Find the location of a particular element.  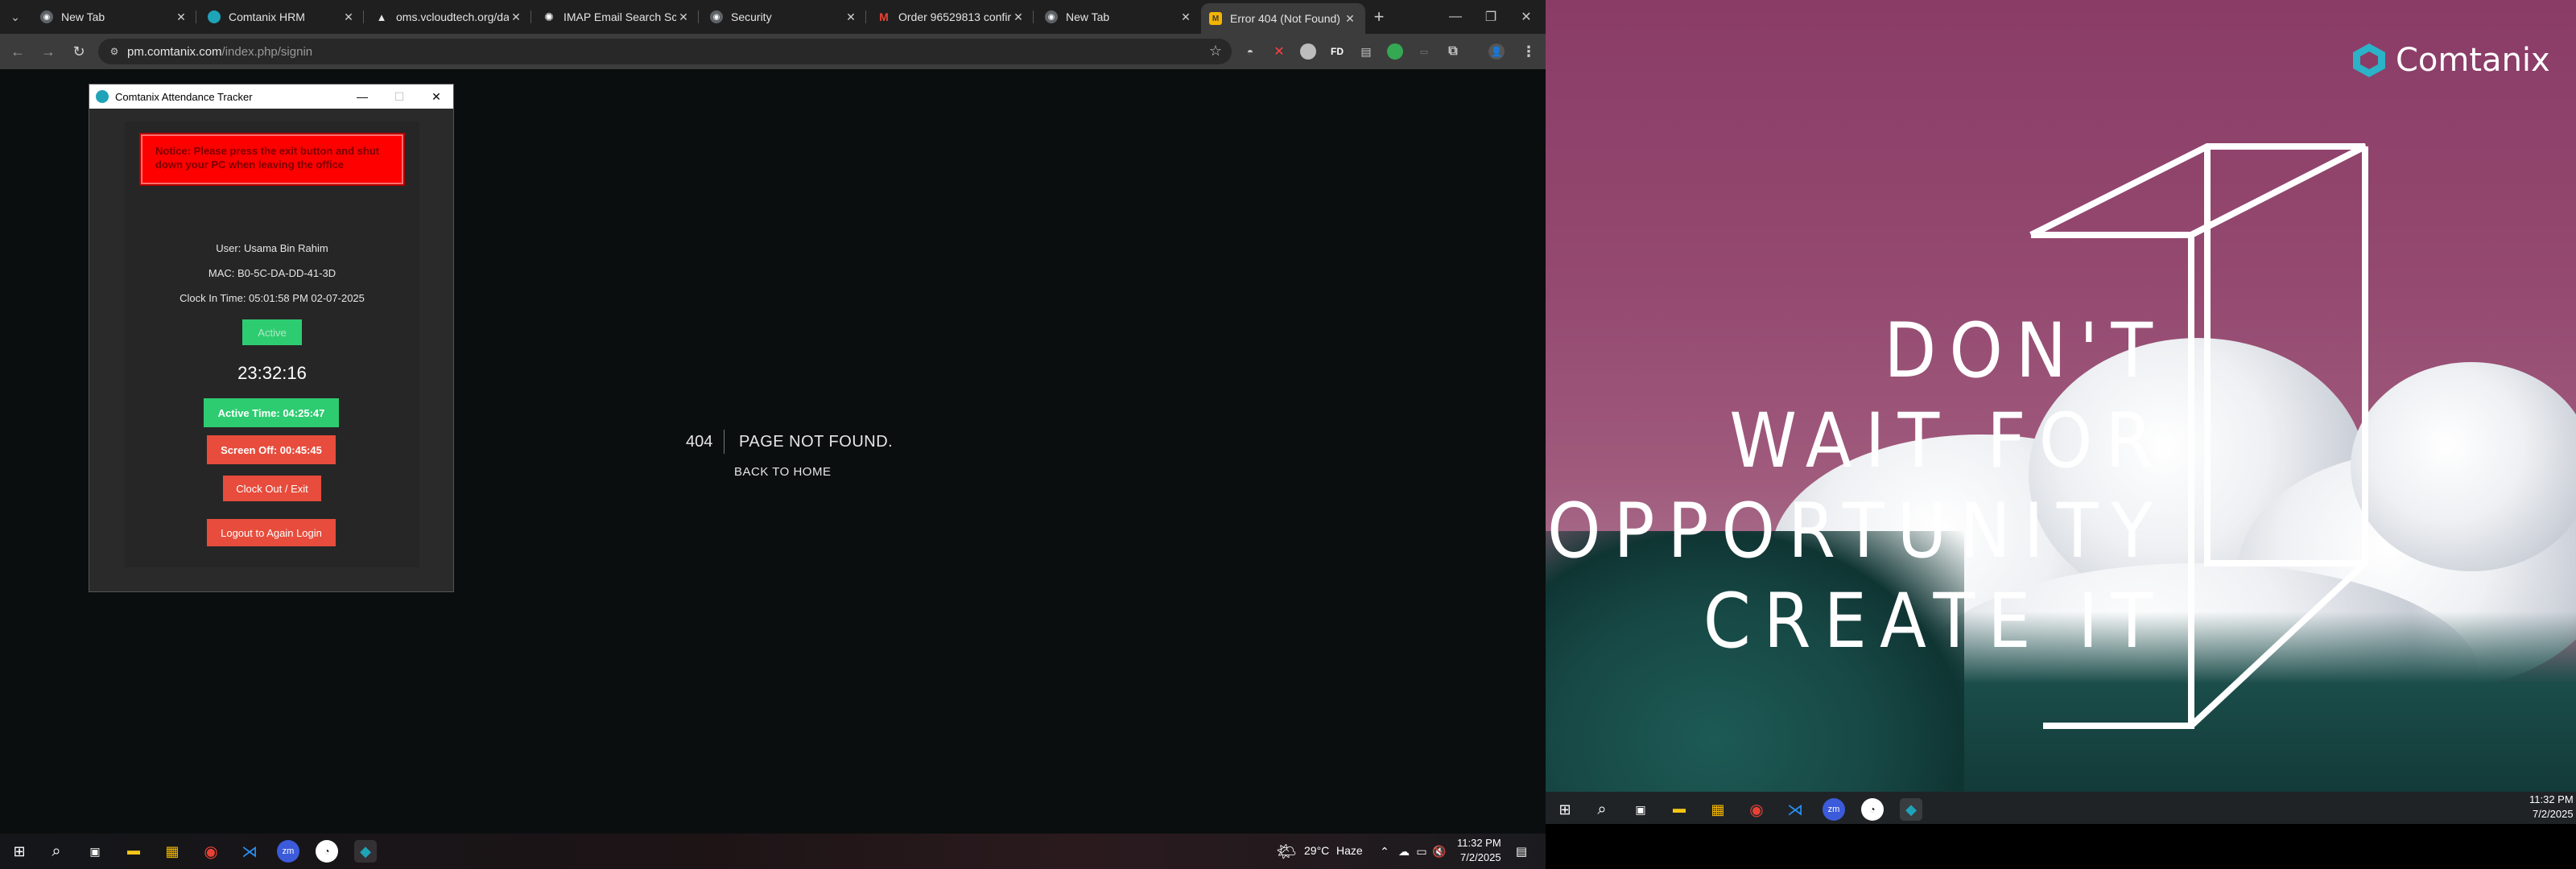

close-icon: ✕ is located at coordinates (436, 96).